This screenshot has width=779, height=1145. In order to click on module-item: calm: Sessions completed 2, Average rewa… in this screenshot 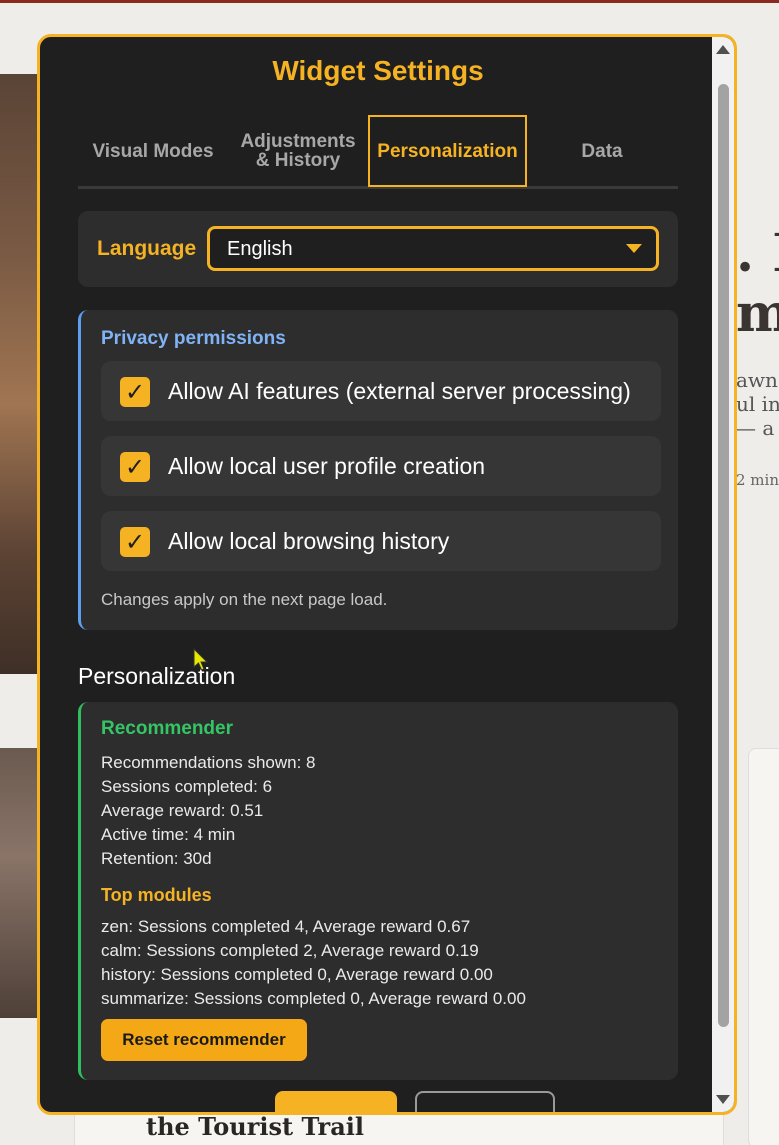, I will do `click(290, 950)`.